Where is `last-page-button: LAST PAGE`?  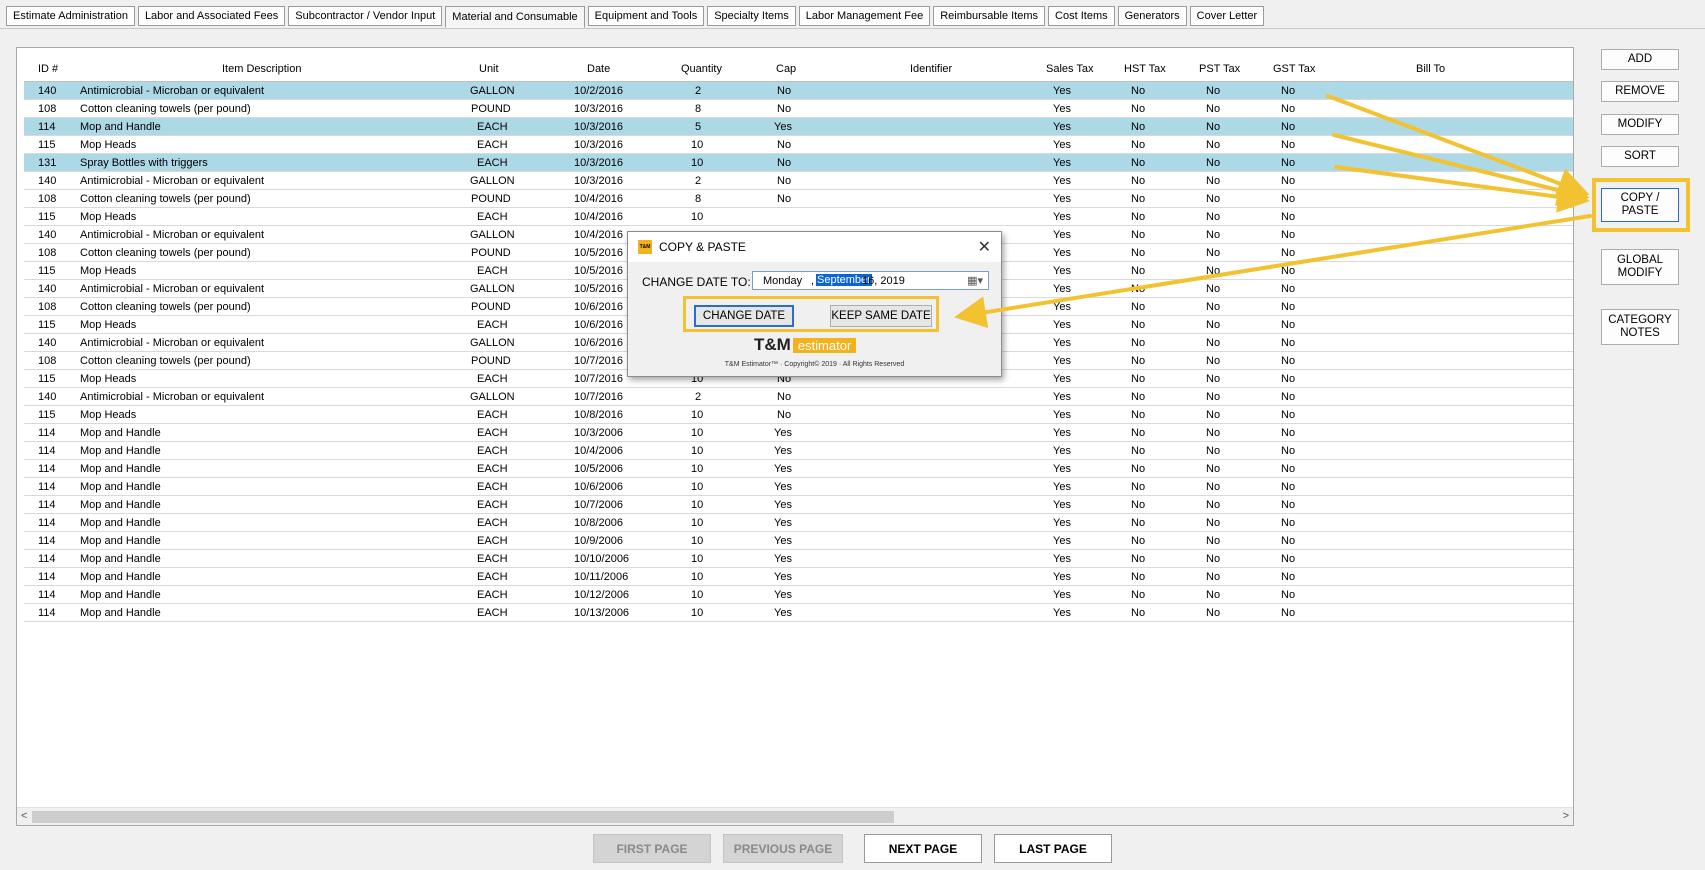 last-page-button: LAST PAGE is located at coordinates (1053, 848).